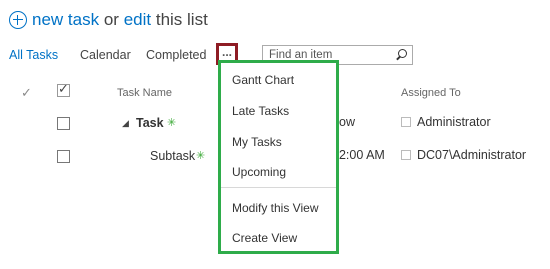 This screenshot has width=550, height=269. Describe the element at coordinates (111, 19) in the screenshot. I see `or-text: or` at that location.